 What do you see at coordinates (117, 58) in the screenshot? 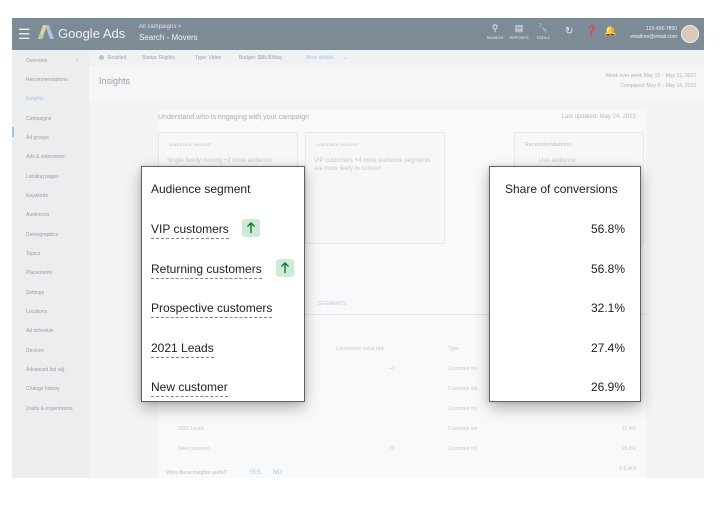
I see `campaign-status: Enabled` at bounding box center [117, 58].